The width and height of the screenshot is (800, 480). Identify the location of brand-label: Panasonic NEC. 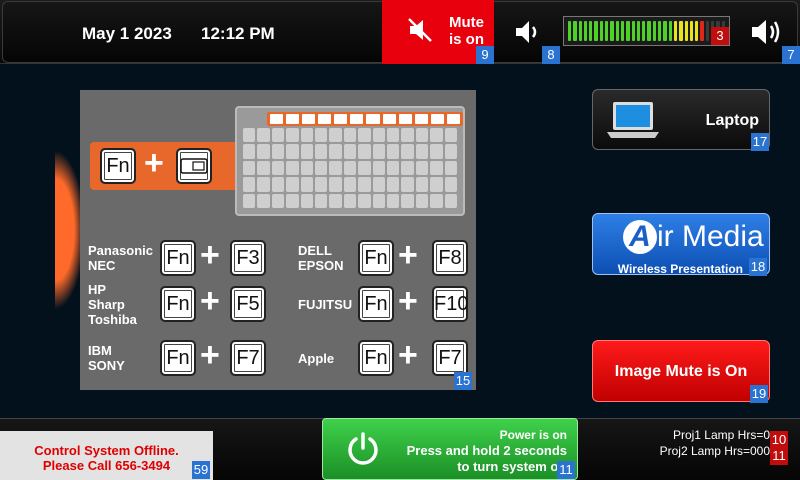
(121, 258).